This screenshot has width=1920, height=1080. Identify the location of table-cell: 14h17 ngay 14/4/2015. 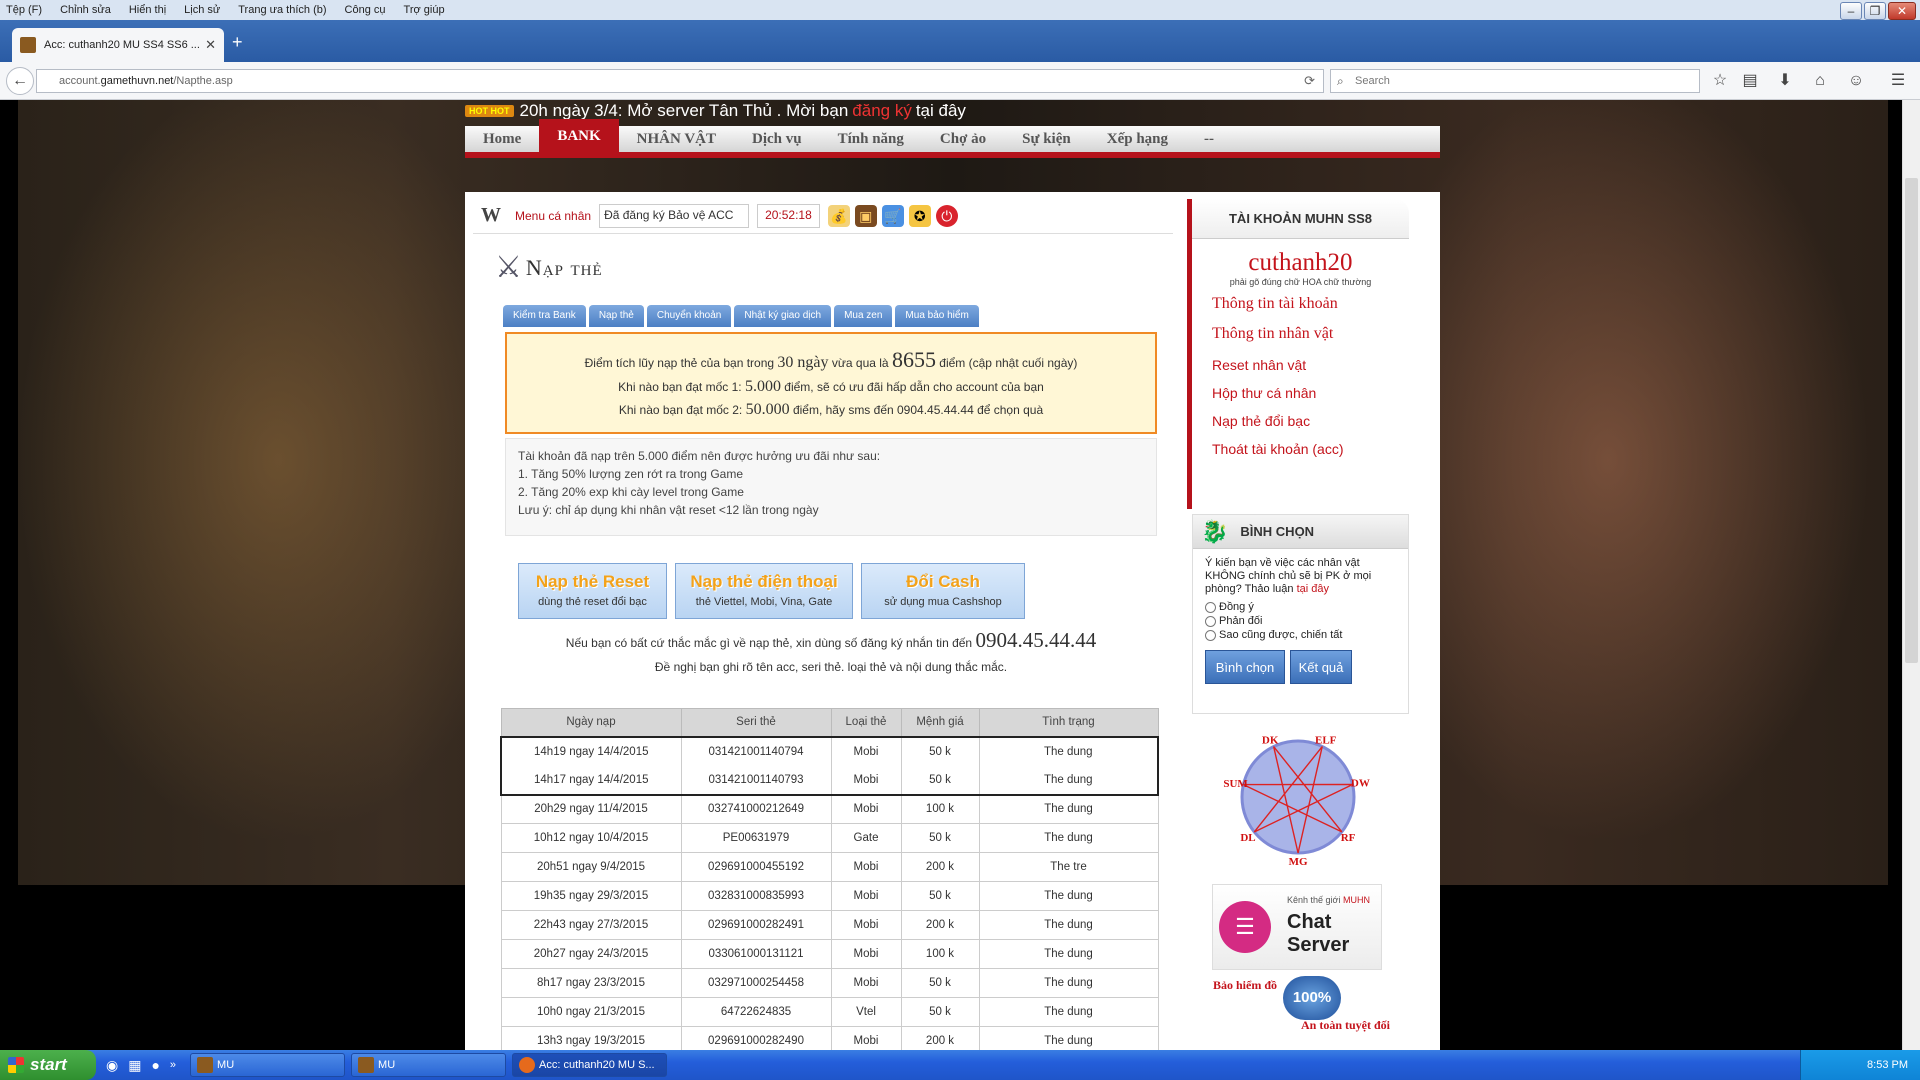
(591, 780).